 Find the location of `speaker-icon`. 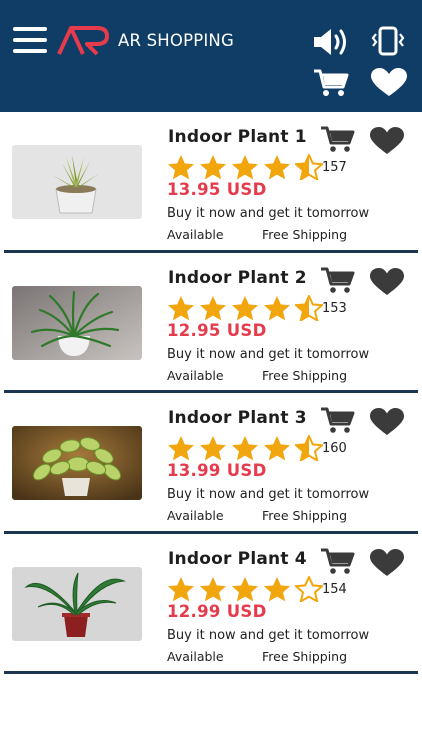

speaker-icon is located at coordinates (331, 42).